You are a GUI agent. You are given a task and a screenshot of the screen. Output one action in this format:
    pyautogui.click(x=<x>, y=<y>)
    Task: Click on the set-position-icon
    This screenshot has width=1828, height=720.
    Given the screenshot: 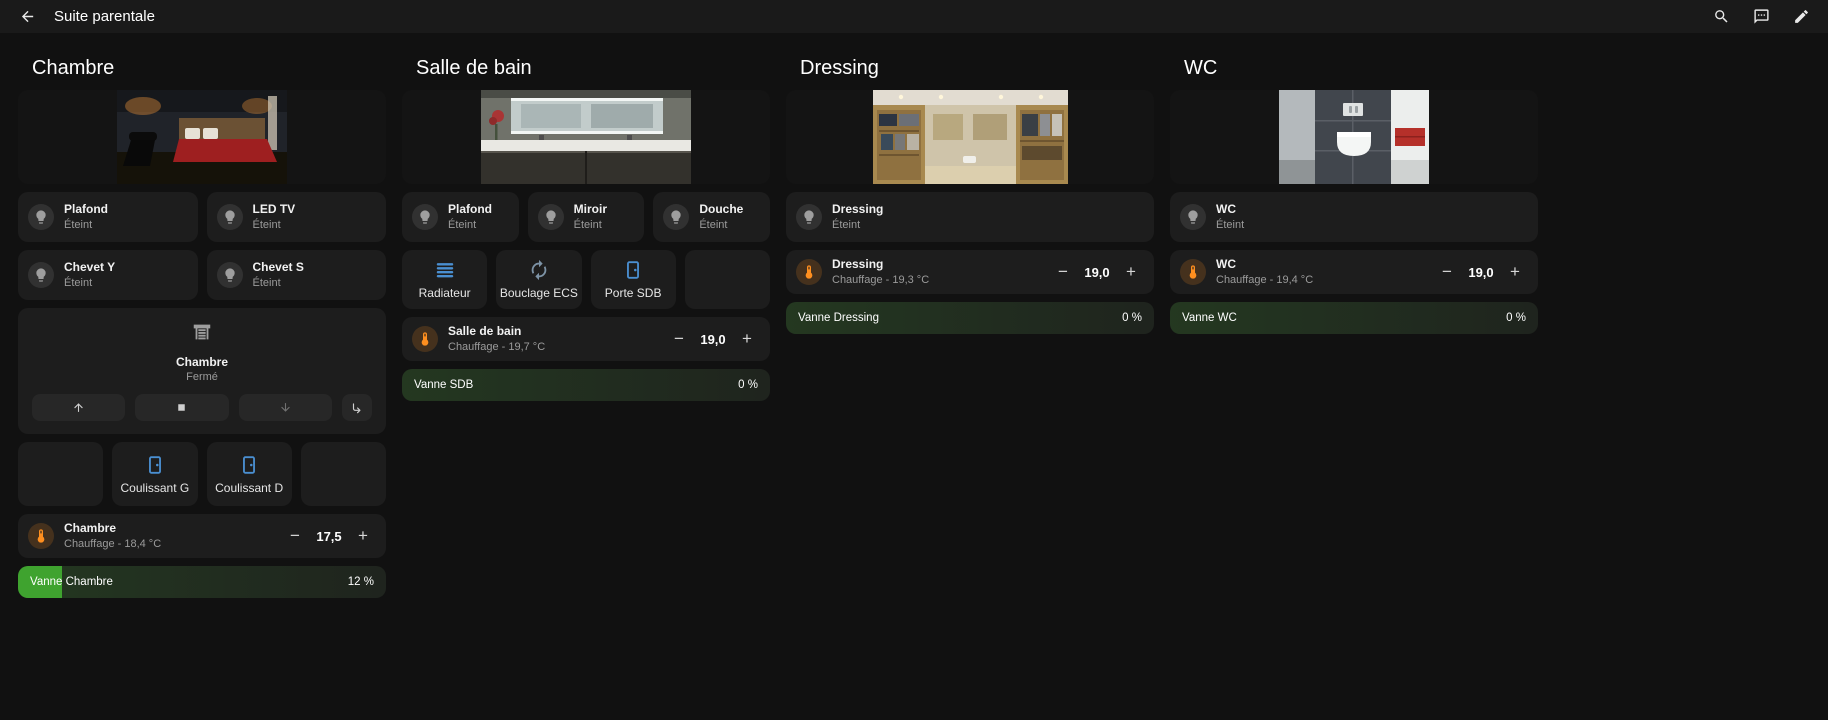 What is the action you would take?
    pyautogui.click(x=356, y=407)
    